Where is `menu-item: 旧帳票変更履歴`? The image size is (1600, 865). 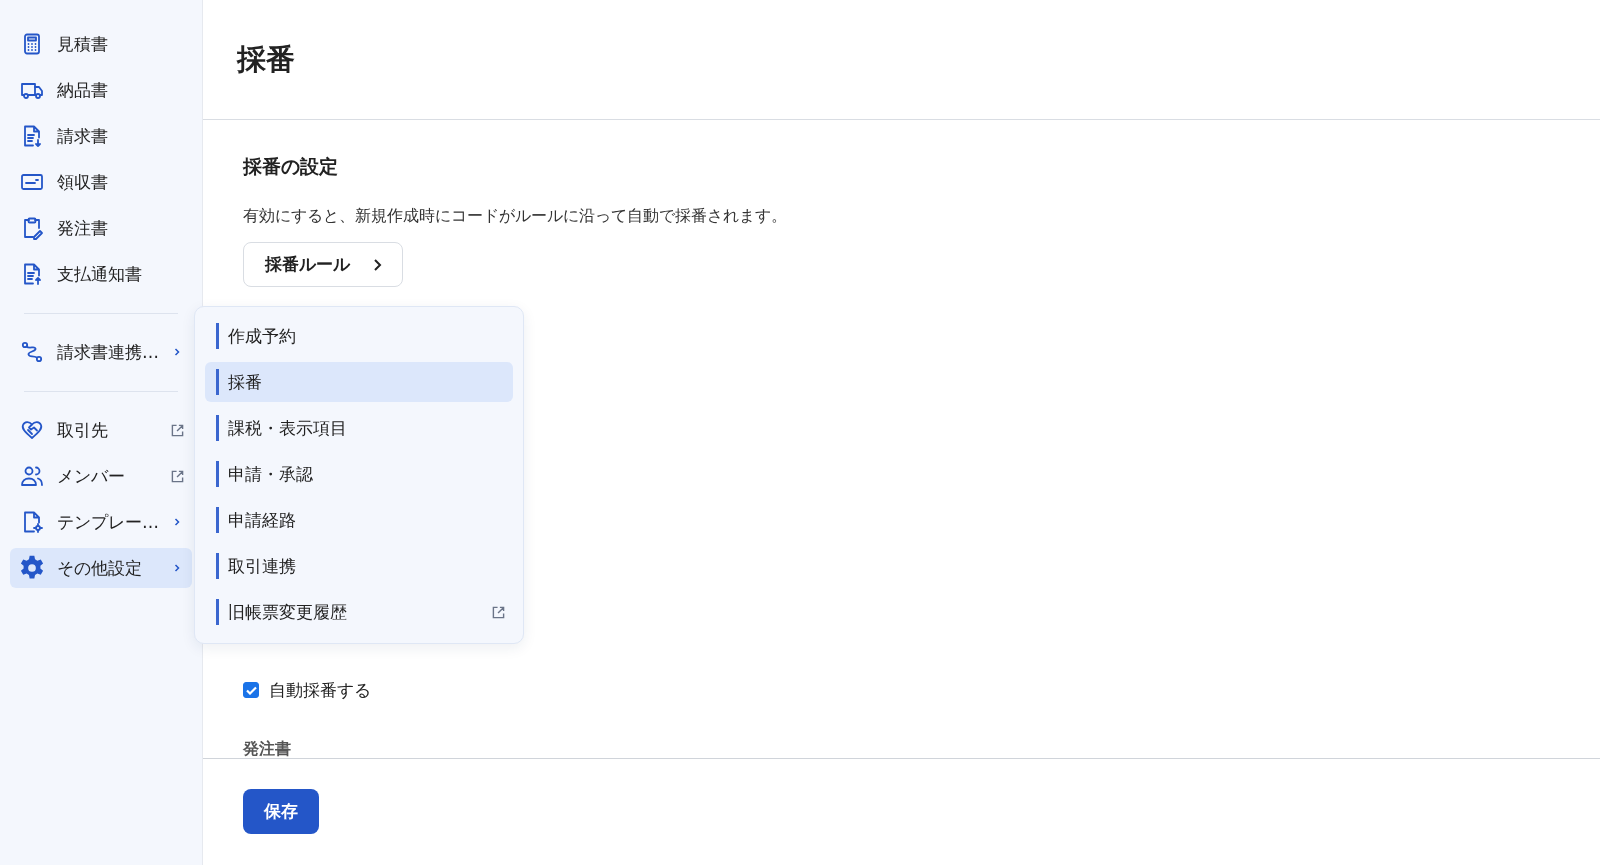
menu-item: 旧帳票変更履歴 is located at coordinates (359, 612).